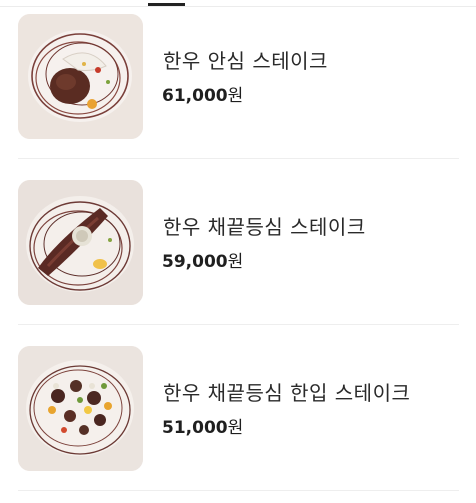 The width and height of the screenshot is (476, 503). I want to click on menu-item-price: 61,000원, so click(202, 93).